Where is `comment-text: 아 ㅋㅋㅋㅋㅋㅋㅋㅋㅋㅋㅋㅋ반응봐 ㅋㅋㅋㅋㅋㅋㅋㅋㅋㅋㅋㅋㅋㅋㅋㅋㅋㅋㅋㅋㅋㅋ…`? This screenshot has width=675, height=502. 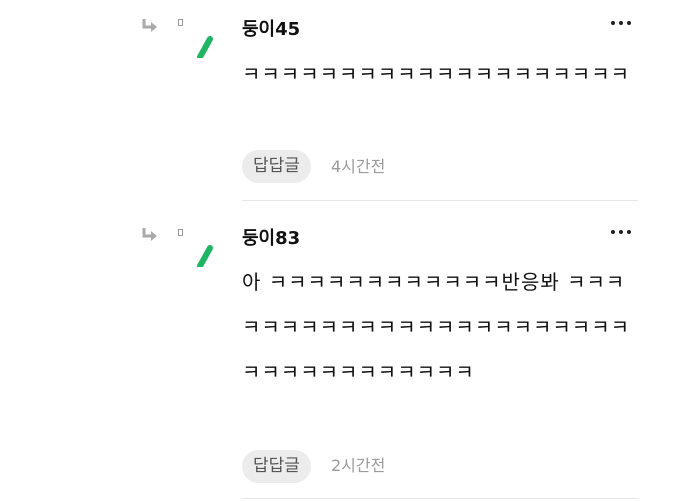
comment-text: 아 ㅋㅋㅋㅋㅋㅋㅋㅋㅋㅋㅋㅋ반응봐 ㅋㅋㅋㅋㅋㅋㅋㅋㅋㅋㅋㅋㅋㅋㅋㅋㅋㅋㅋㅋㅋㅋ… is located at coordinates (436, 327).